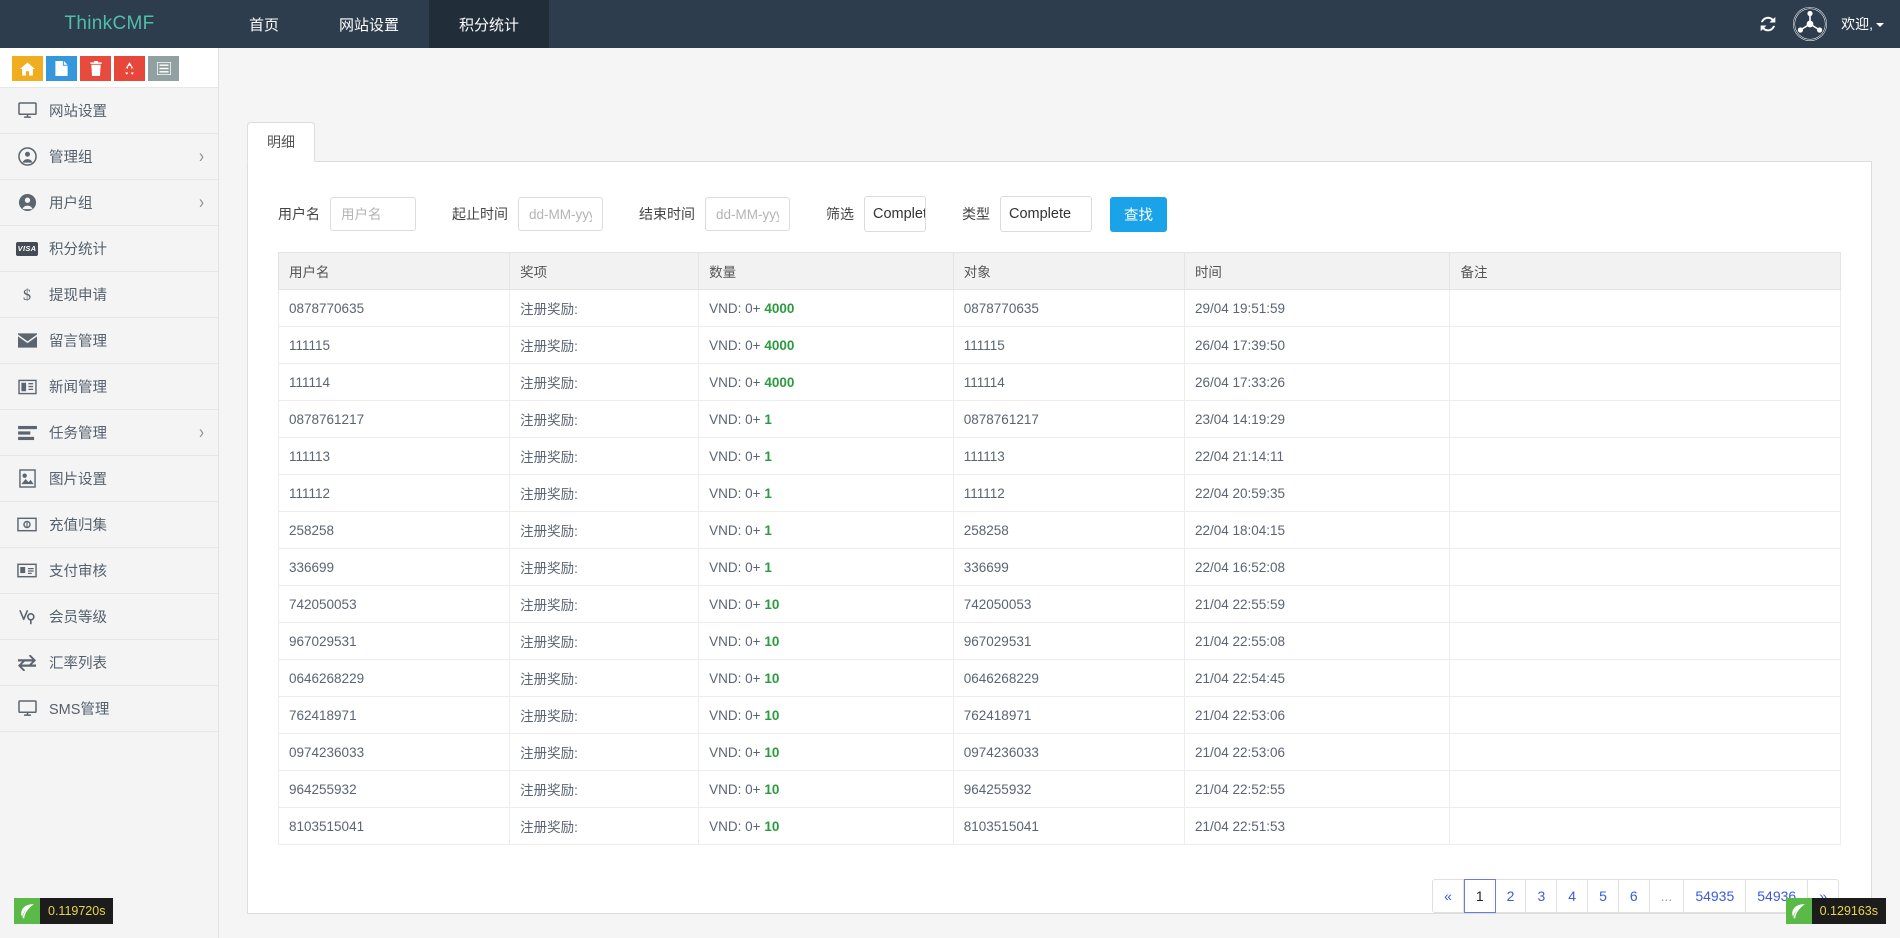  Describe the element at coordinates (109, 525) in the screenshot. I see `sidebar-item-10: 充值归集` at that location.